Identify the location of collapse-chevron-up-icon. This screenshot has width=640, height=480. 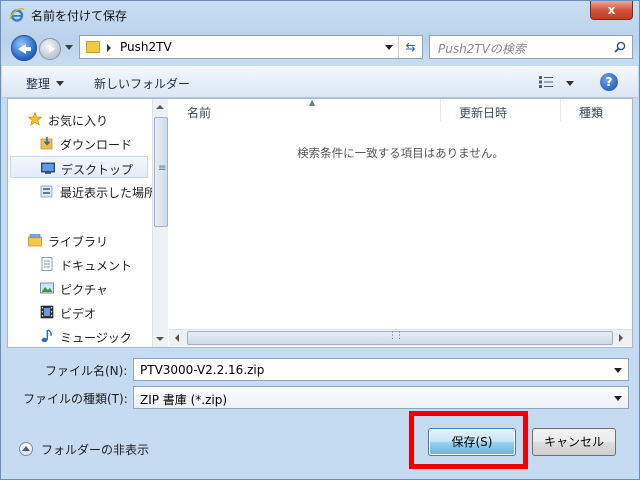
(26, 449).